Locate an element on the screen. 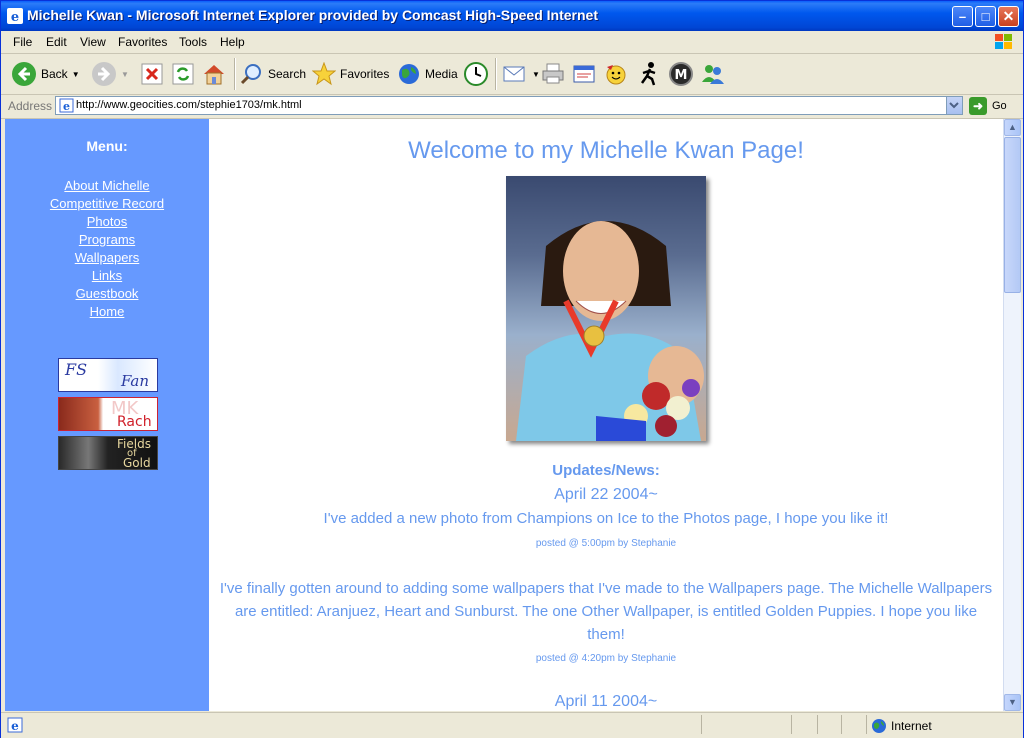 This screenshot has width=1024, height=738. search-label: Search is located at coordinates (287, 74).